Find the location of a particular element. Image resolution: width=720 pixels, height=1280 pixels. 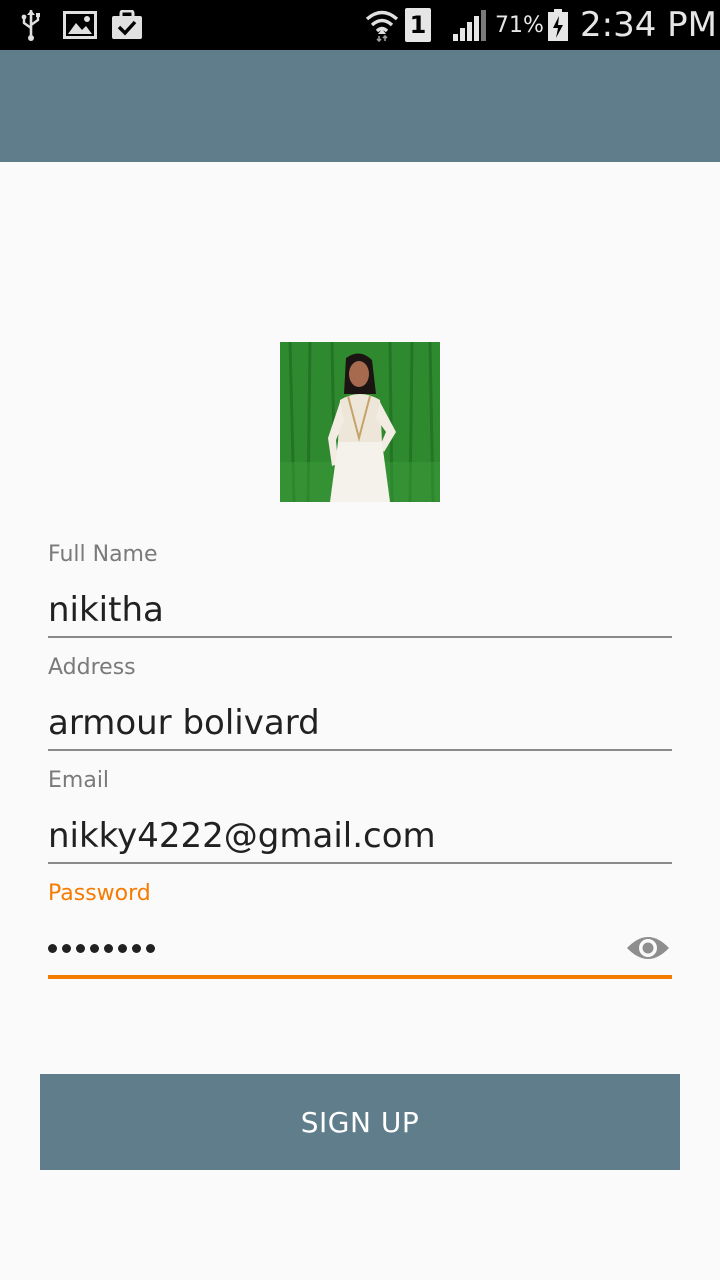

address-underline is located at coordinates (360, 750).